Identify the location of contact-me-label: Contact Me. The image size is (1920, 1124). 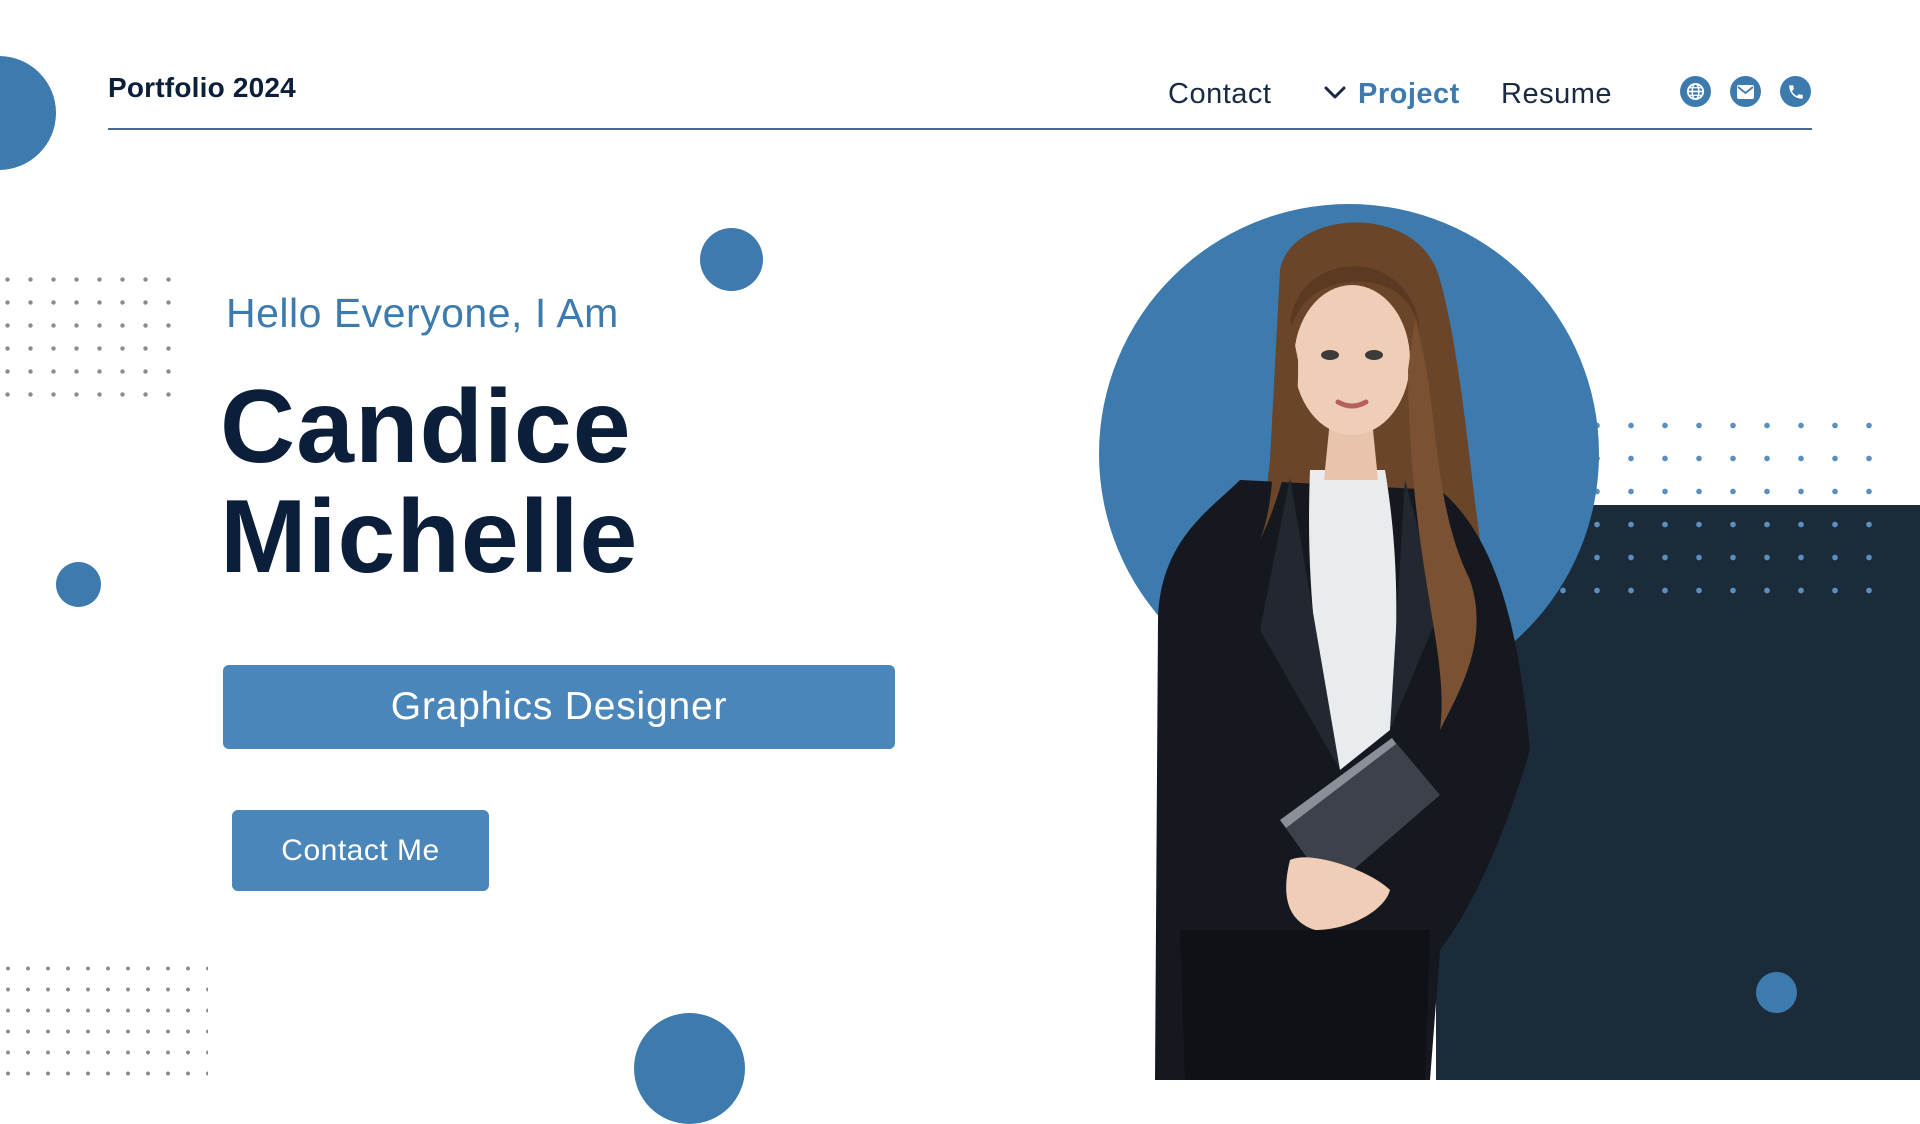
(360, 850).